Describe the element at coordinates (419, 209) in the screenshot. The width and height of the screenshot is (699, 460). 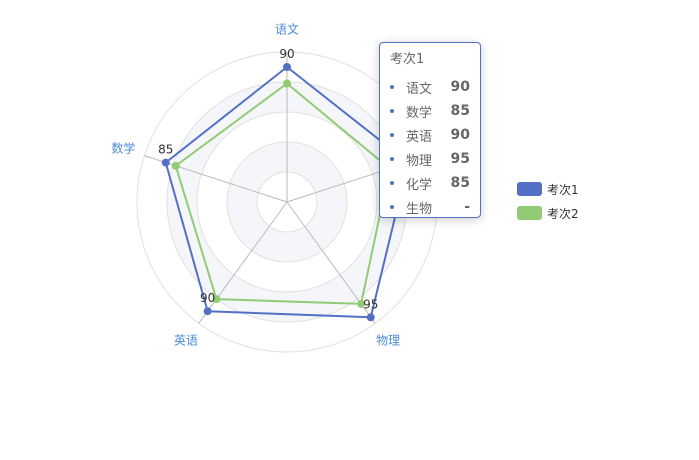
I see `tooltip-row-label: 生物` at that location.